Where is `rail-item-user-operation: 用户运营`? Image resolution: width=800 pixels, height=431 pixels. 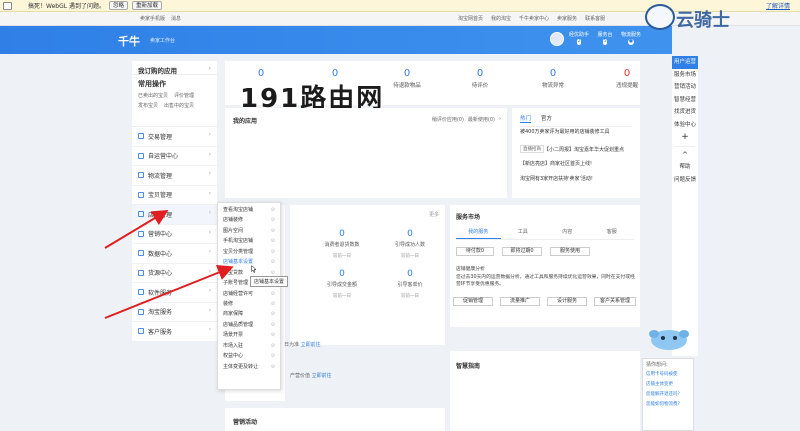
rail-item-user-operation: 用户运营 is located at coordinates (685, 62).